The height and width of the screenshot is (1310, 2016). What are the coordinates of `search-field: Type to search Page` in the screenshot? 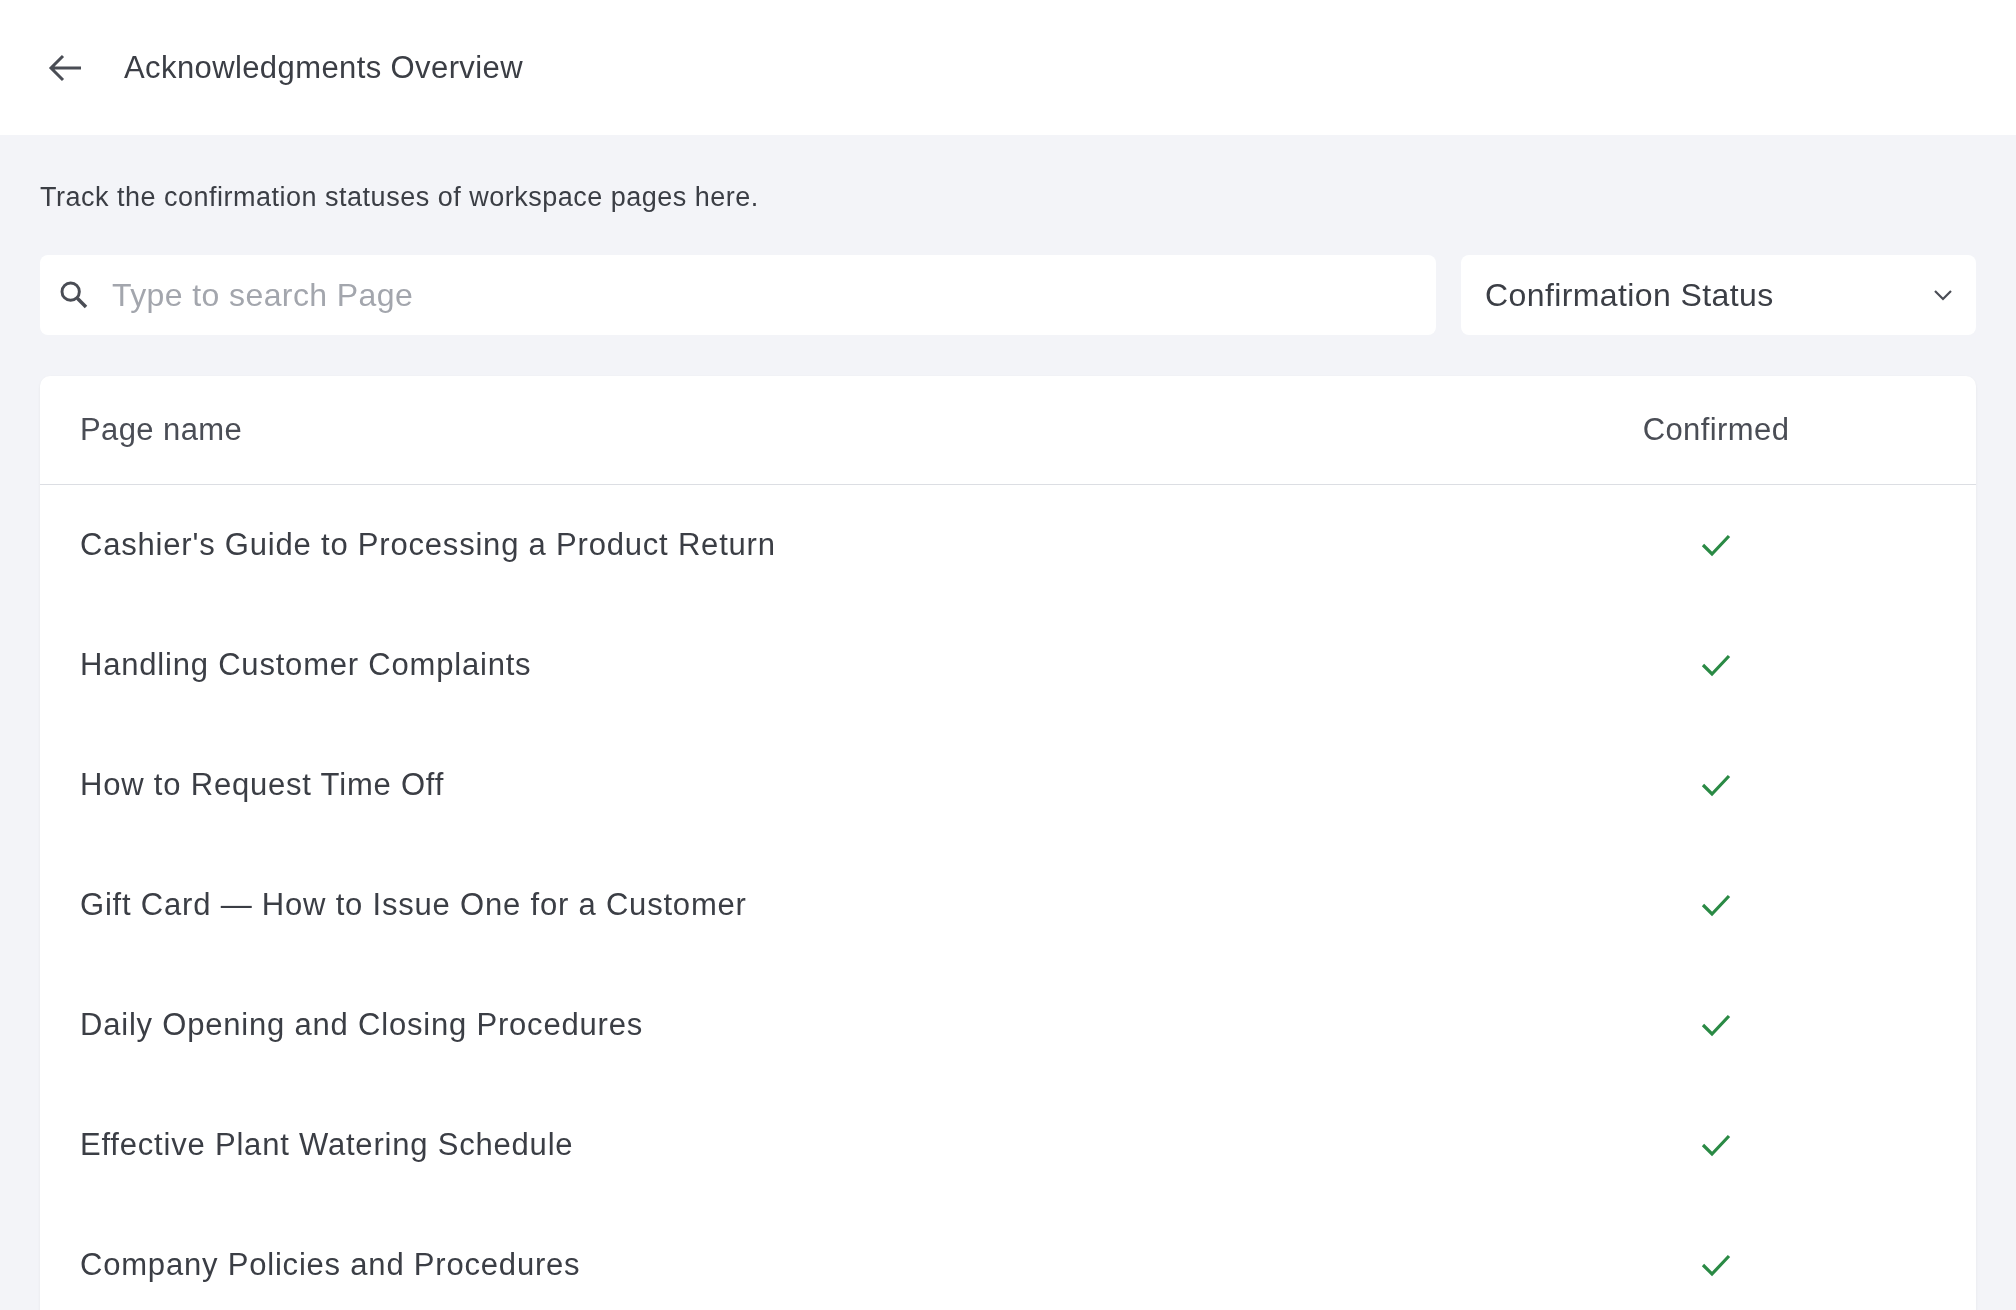 It's located at (738, 295).